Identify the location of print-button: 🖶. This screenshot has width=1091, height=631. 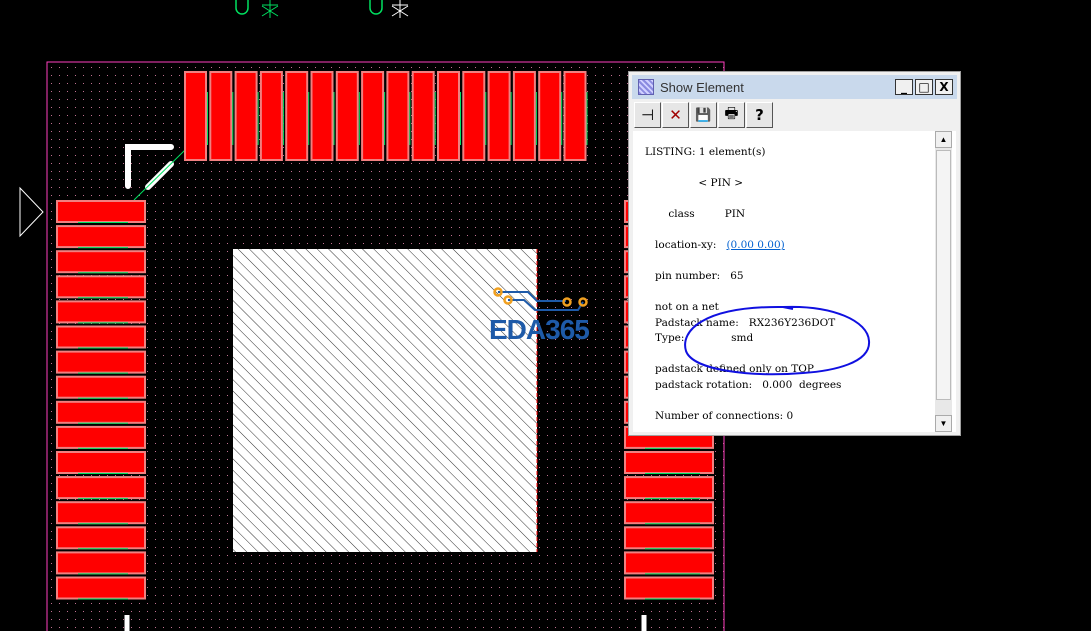
(731, 115).